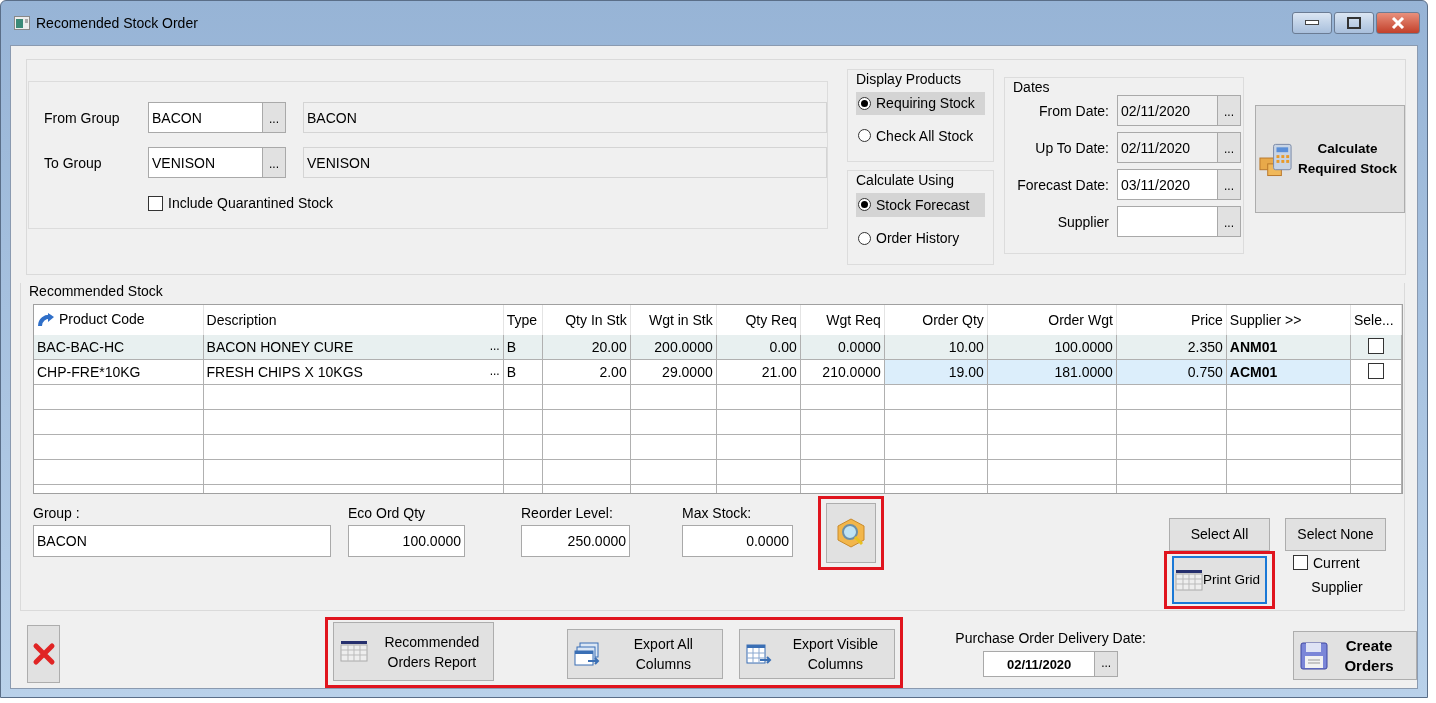 The image size is (1436, 703). Describe the element at coordinates (758, 347) in the screenshot. I see `table-cell: 0.00` at that location.